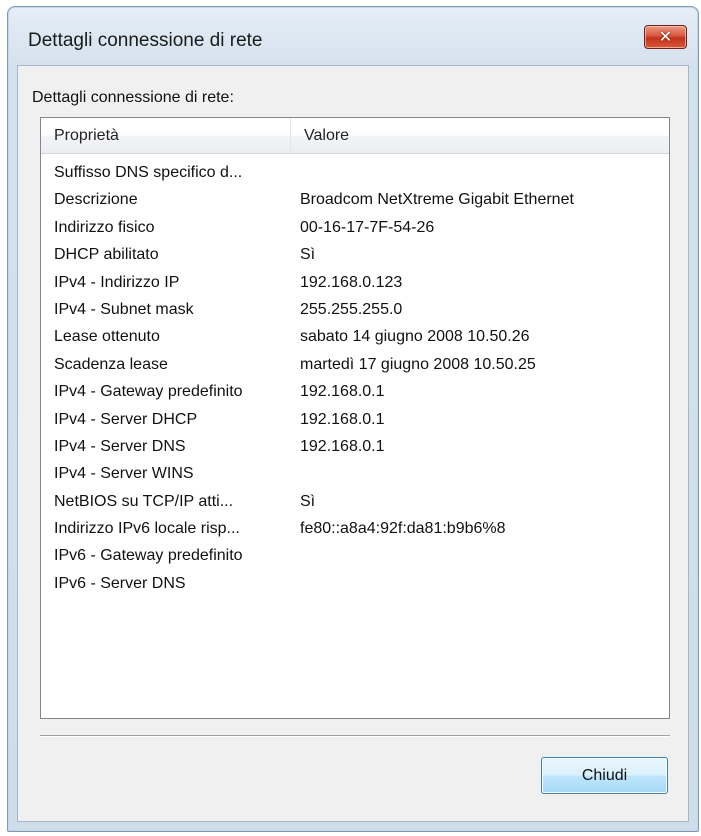 Image resolution: width=701 pixels, height=836 pixels. I want to click on close-window-button: ✕, so click(665, 37).